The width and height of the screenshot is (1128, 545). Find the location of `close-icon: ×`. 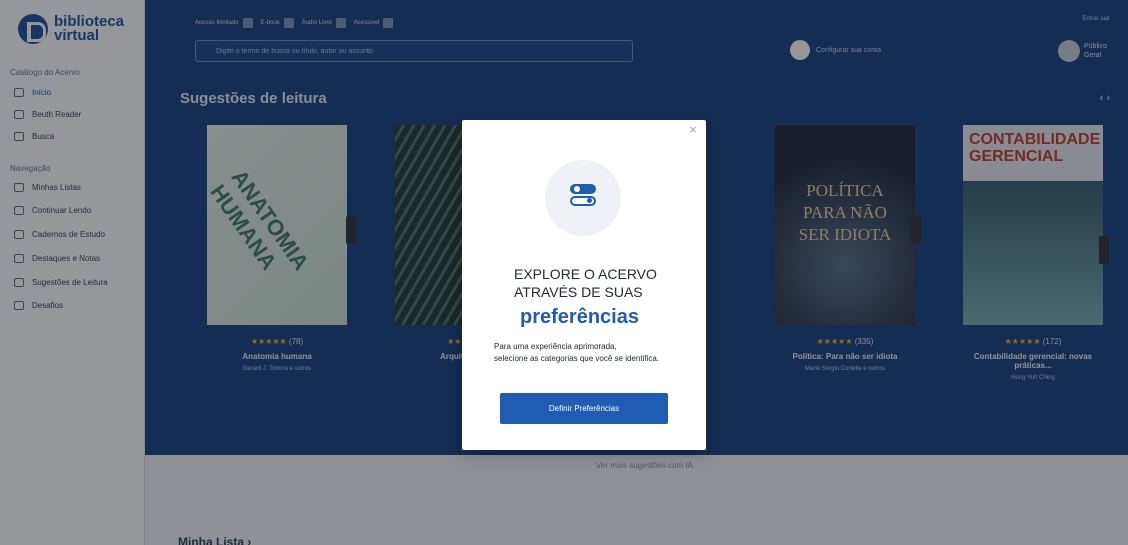

close-icon: × is located at coordinates (693, 130).